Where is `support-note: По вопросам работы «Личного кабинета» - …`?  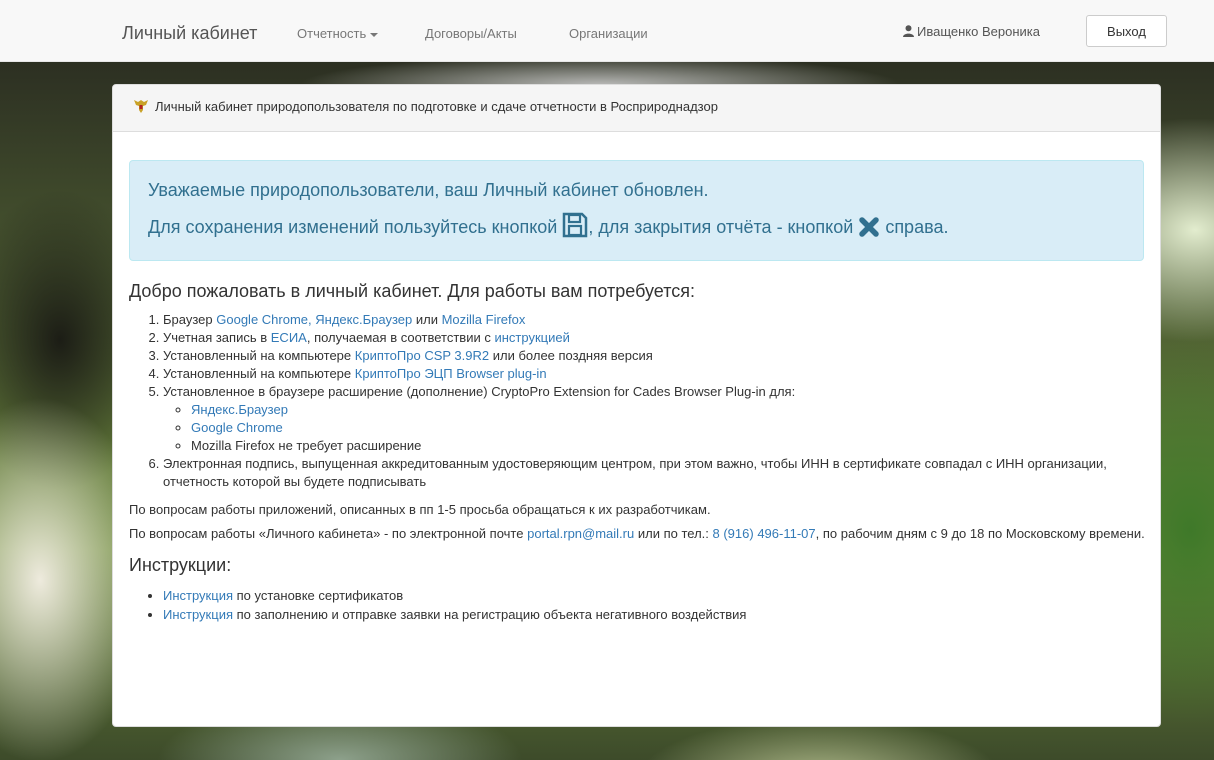 support-note: По вопросам работы «Личного кабинета» - … is located at coordinates (637, 533).